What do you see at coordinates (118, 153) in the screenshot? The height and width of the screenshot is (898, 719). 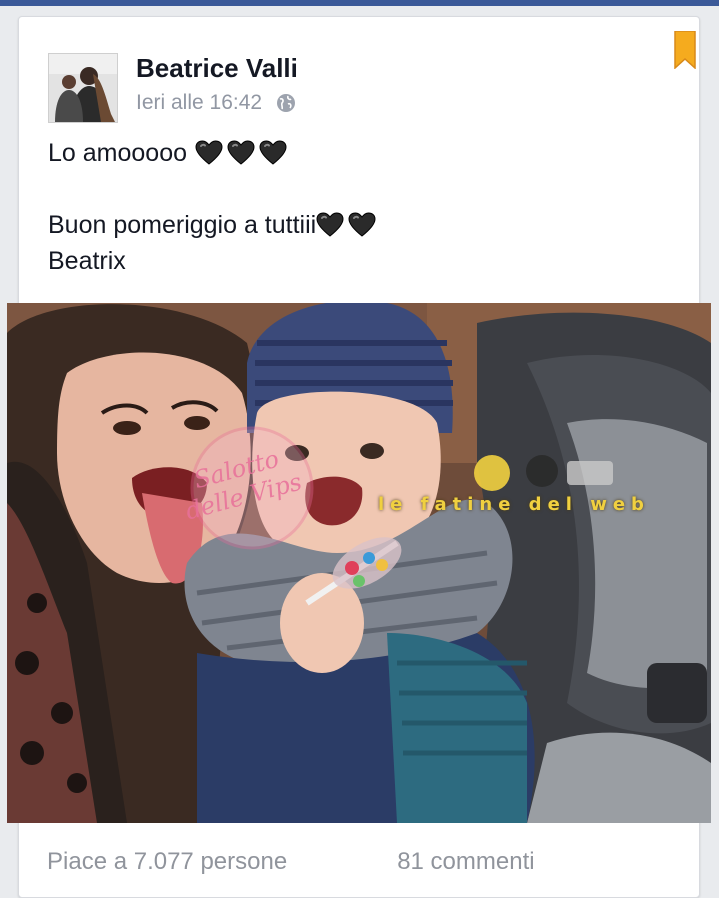 I see `post-text-line1: Lo amooooo` at bounding box center [118, 153].